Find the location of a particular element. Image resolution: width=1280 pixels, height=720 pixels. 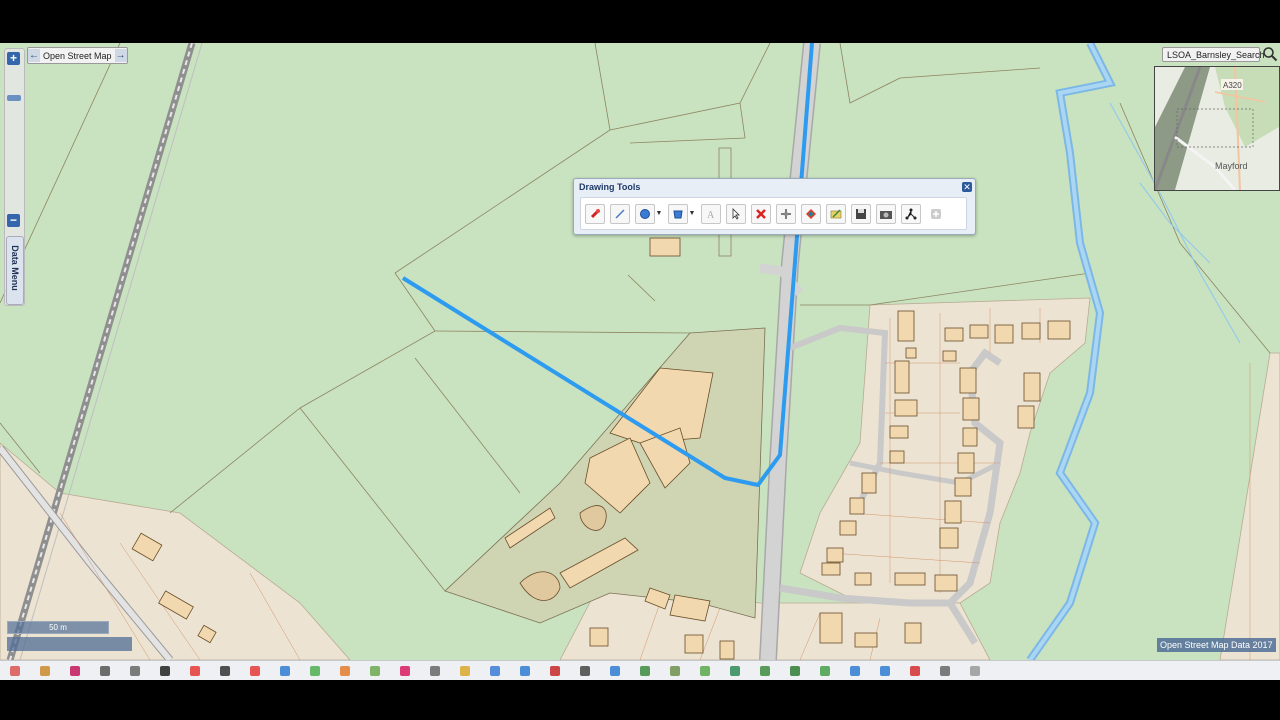

target-icon is located at coordinates (194, 670).